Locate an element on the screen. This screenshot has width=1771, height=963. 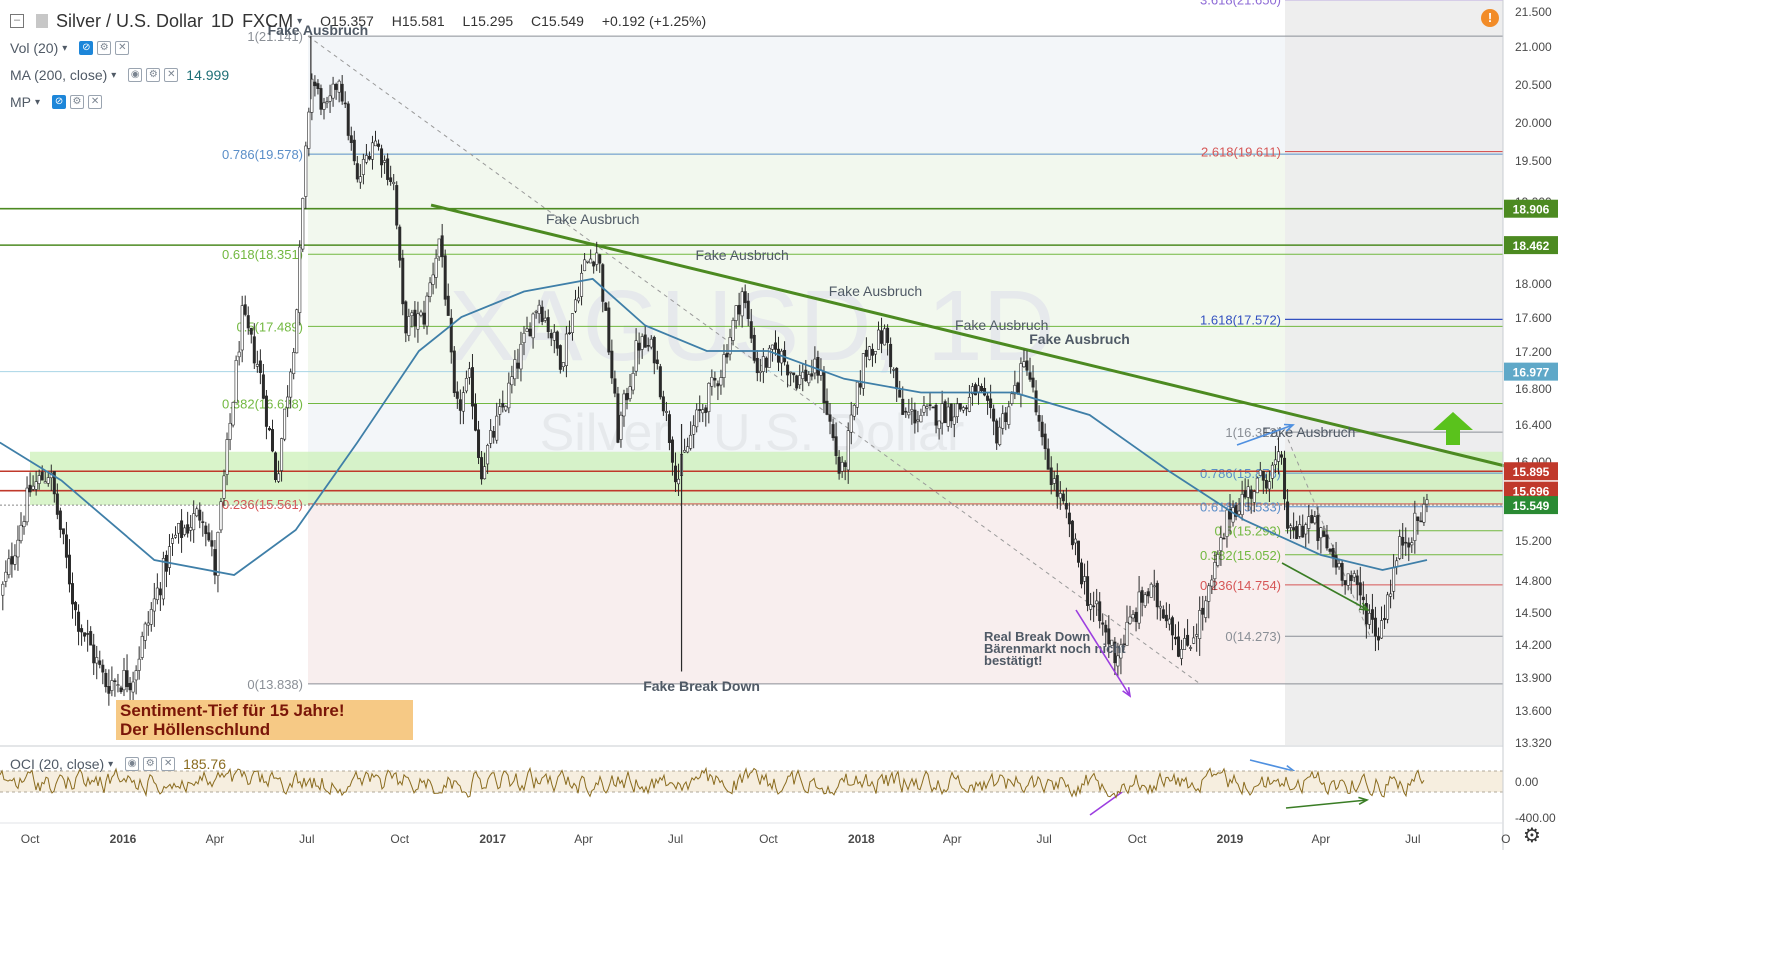
symbol-flag-icon is located at coordinates (42, 21).